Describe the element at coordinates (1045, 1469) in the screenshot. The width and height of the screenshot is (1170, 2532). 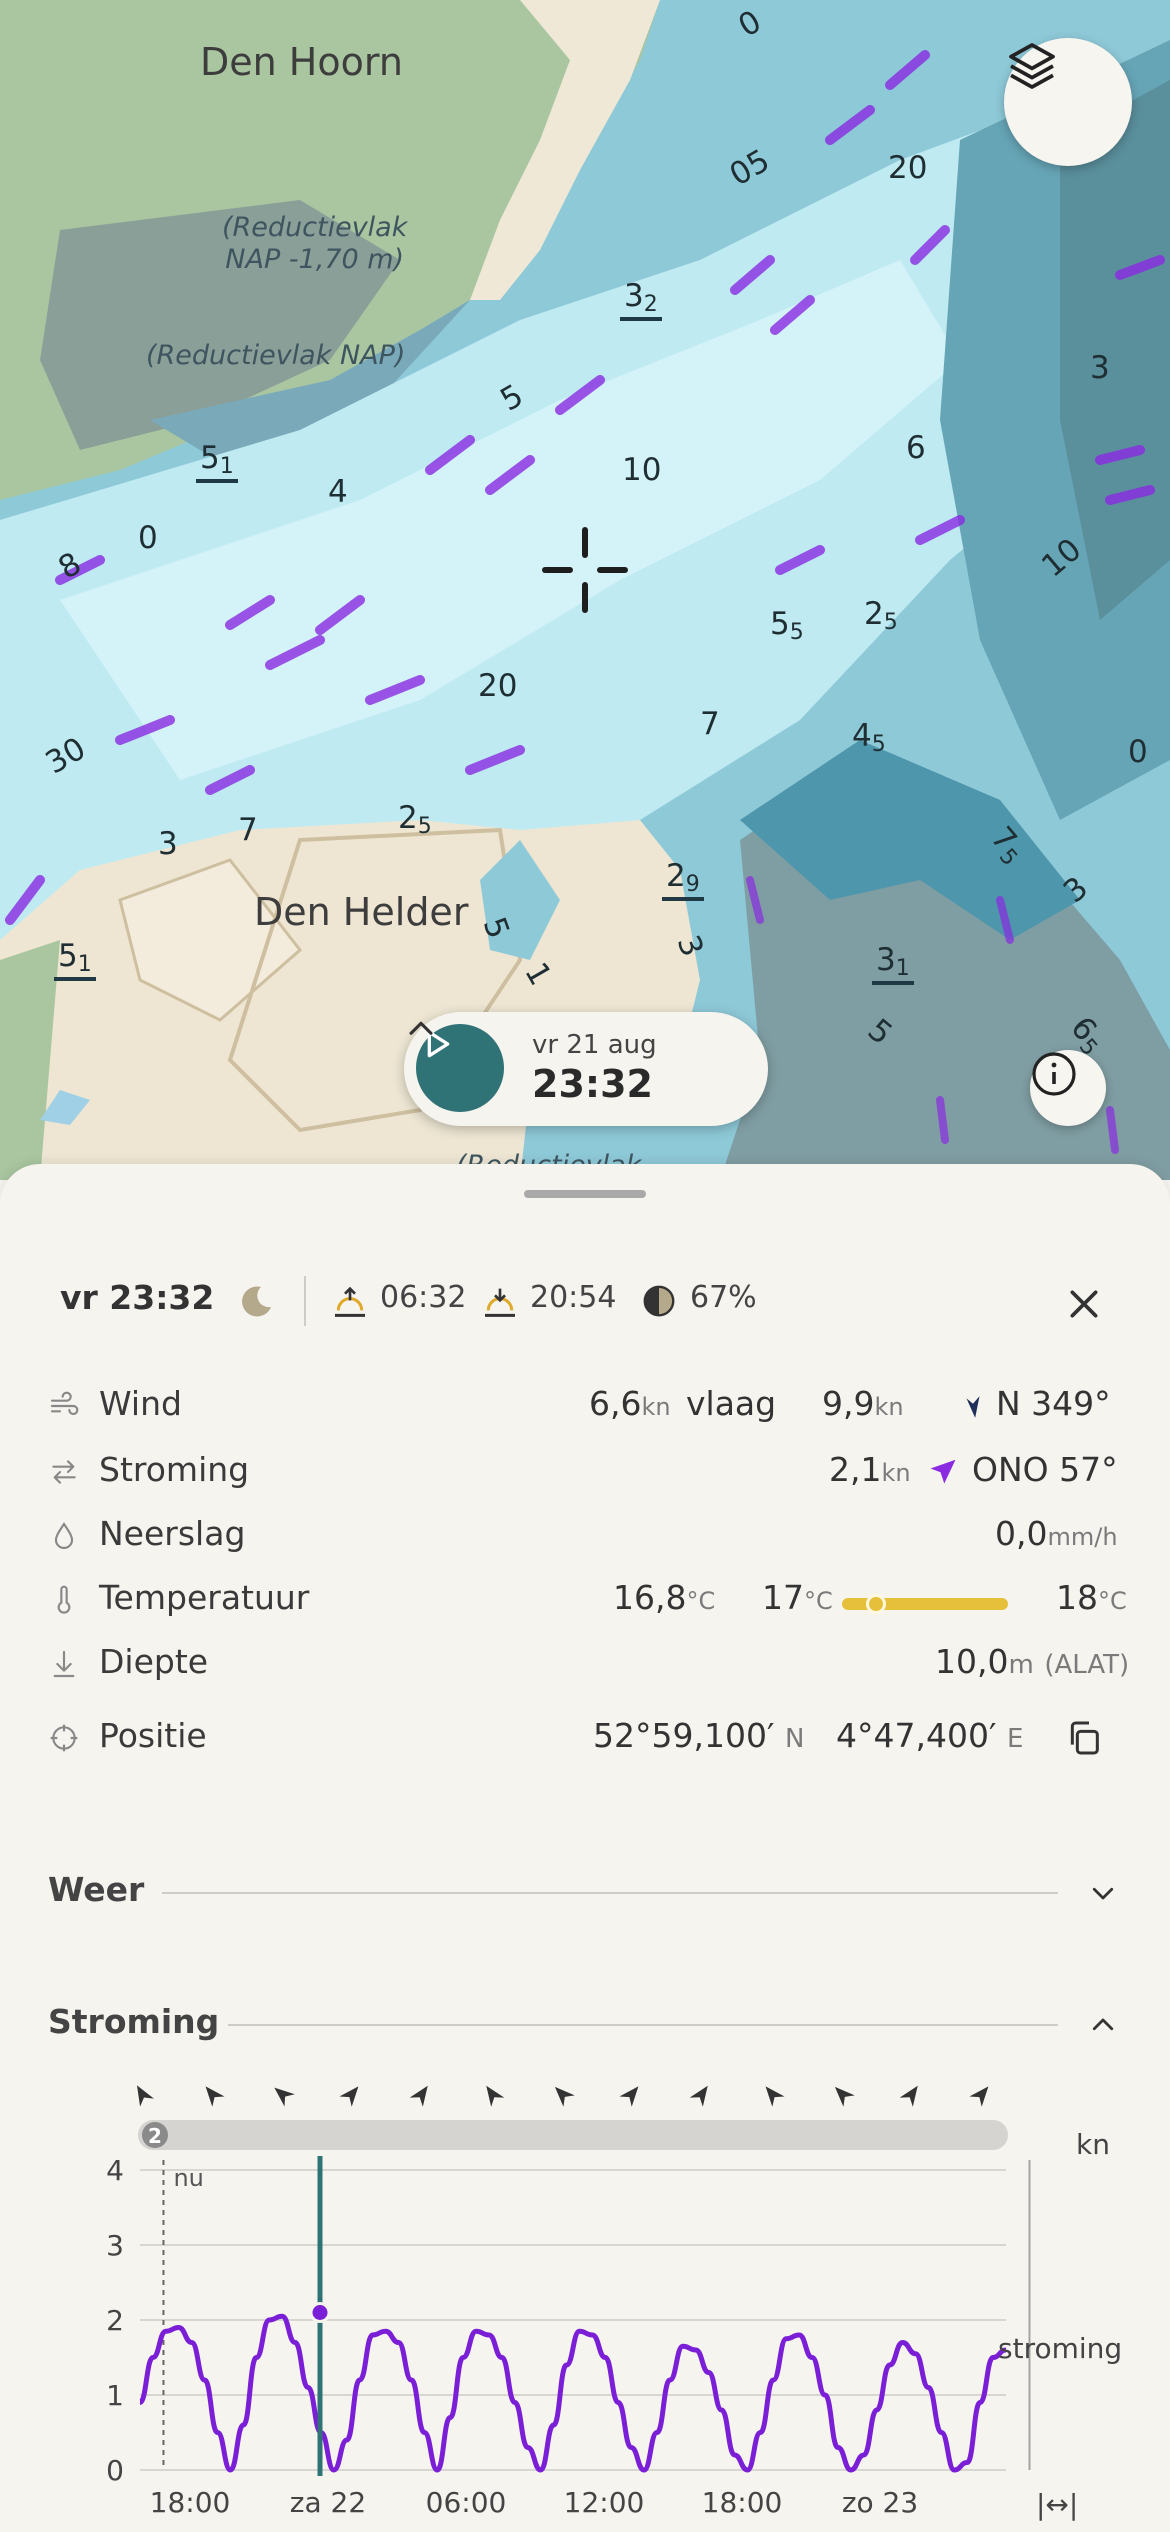
I see `current-direction: ONO 57°` at that location.